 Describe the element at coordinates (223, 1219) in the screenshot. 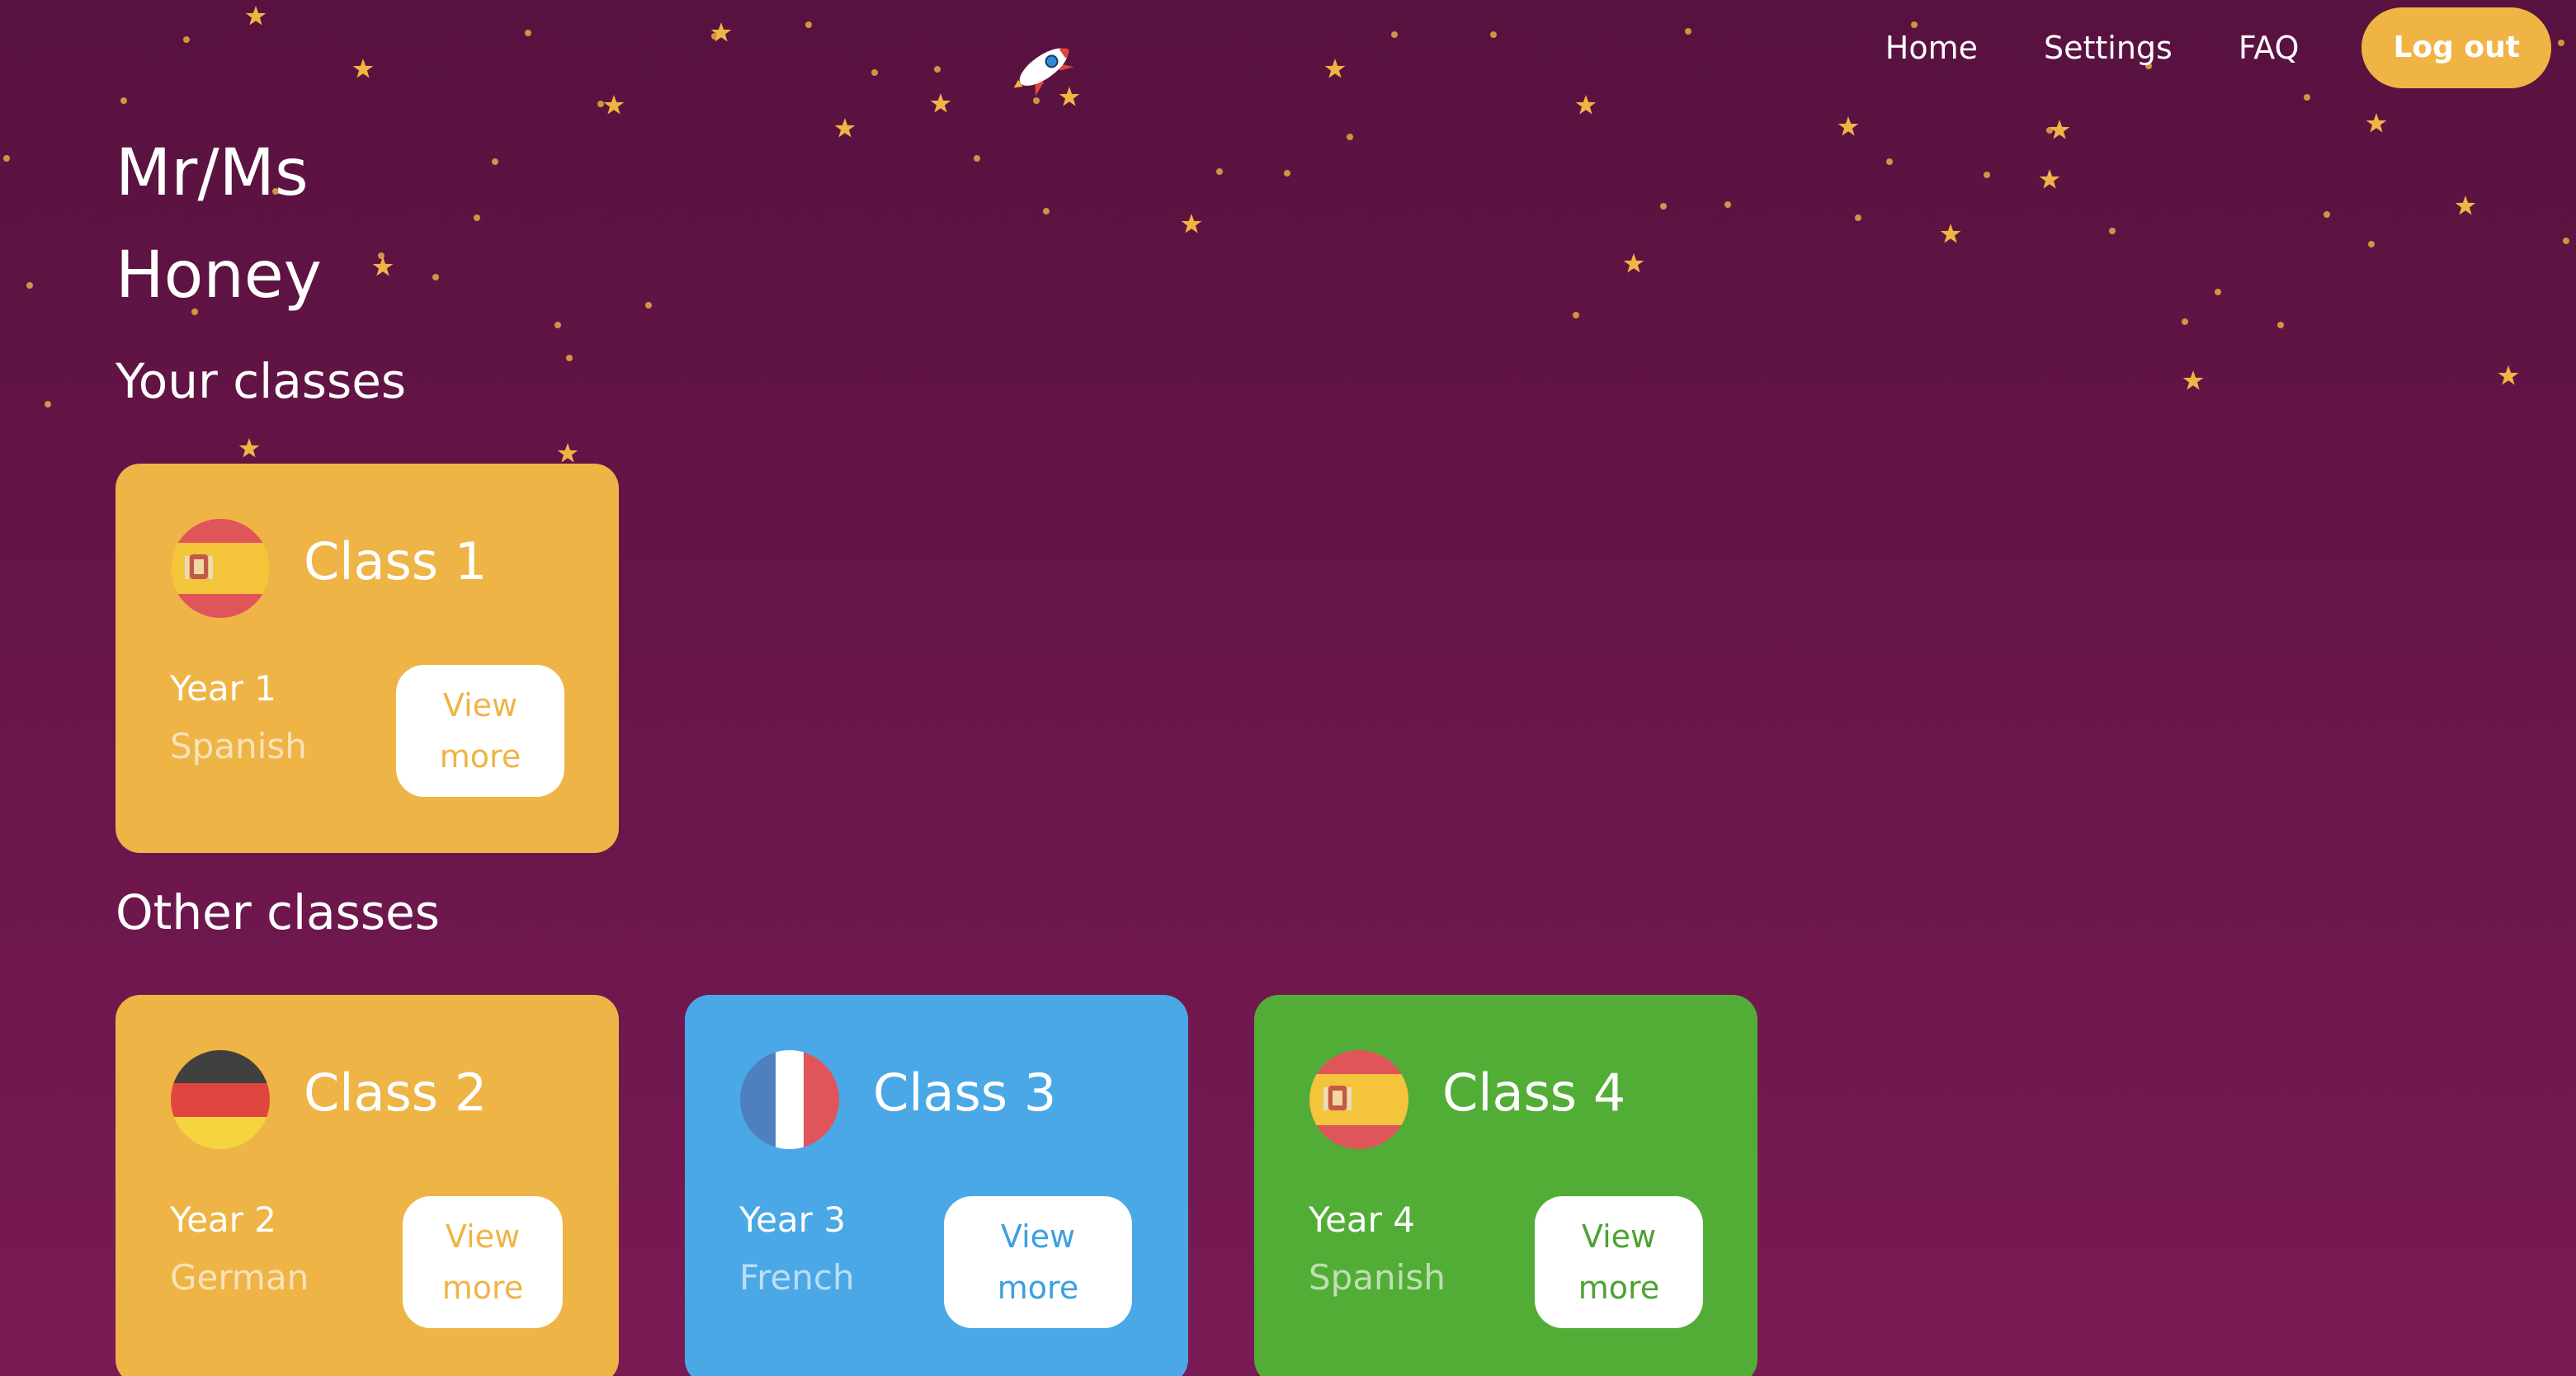

I see `class-year: Year 2` at that location.